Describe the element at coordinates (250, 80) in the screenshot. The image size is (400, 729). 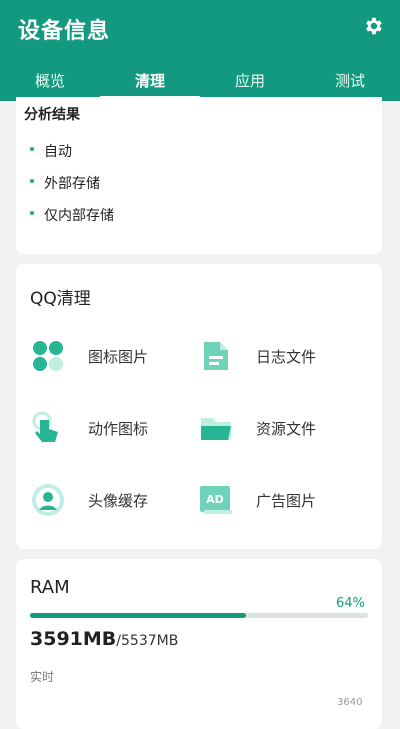
I see `tab-apps: 应用` at that location.